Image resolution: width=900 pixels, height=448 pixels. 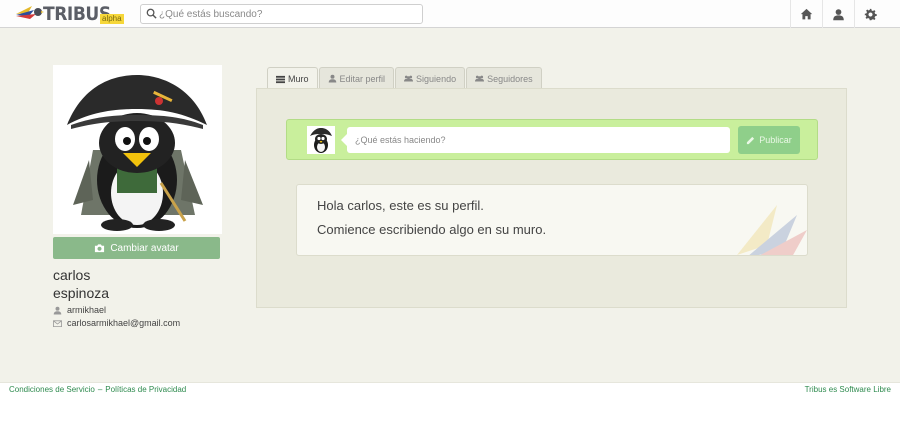 I want to click on profile-avatar, so click(x=137, y=149).